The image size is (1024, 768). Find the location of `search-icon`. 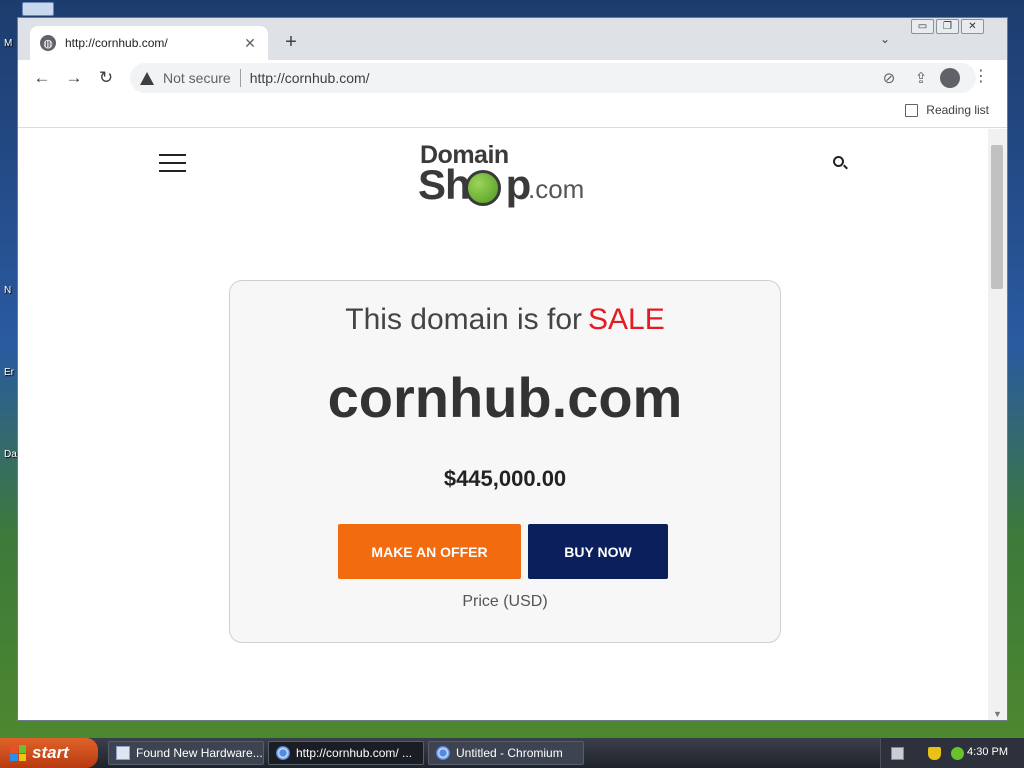

search-icon is located at coordinates (840, 163).